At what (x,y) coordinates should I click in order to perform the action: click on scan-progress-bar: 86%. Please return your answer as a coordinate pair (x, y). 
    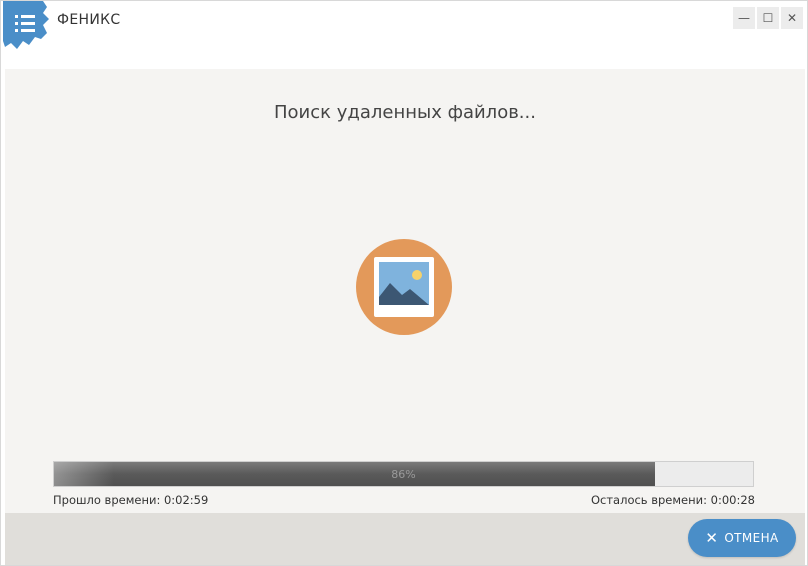
    Looking at the image, I should click on (403, 474).